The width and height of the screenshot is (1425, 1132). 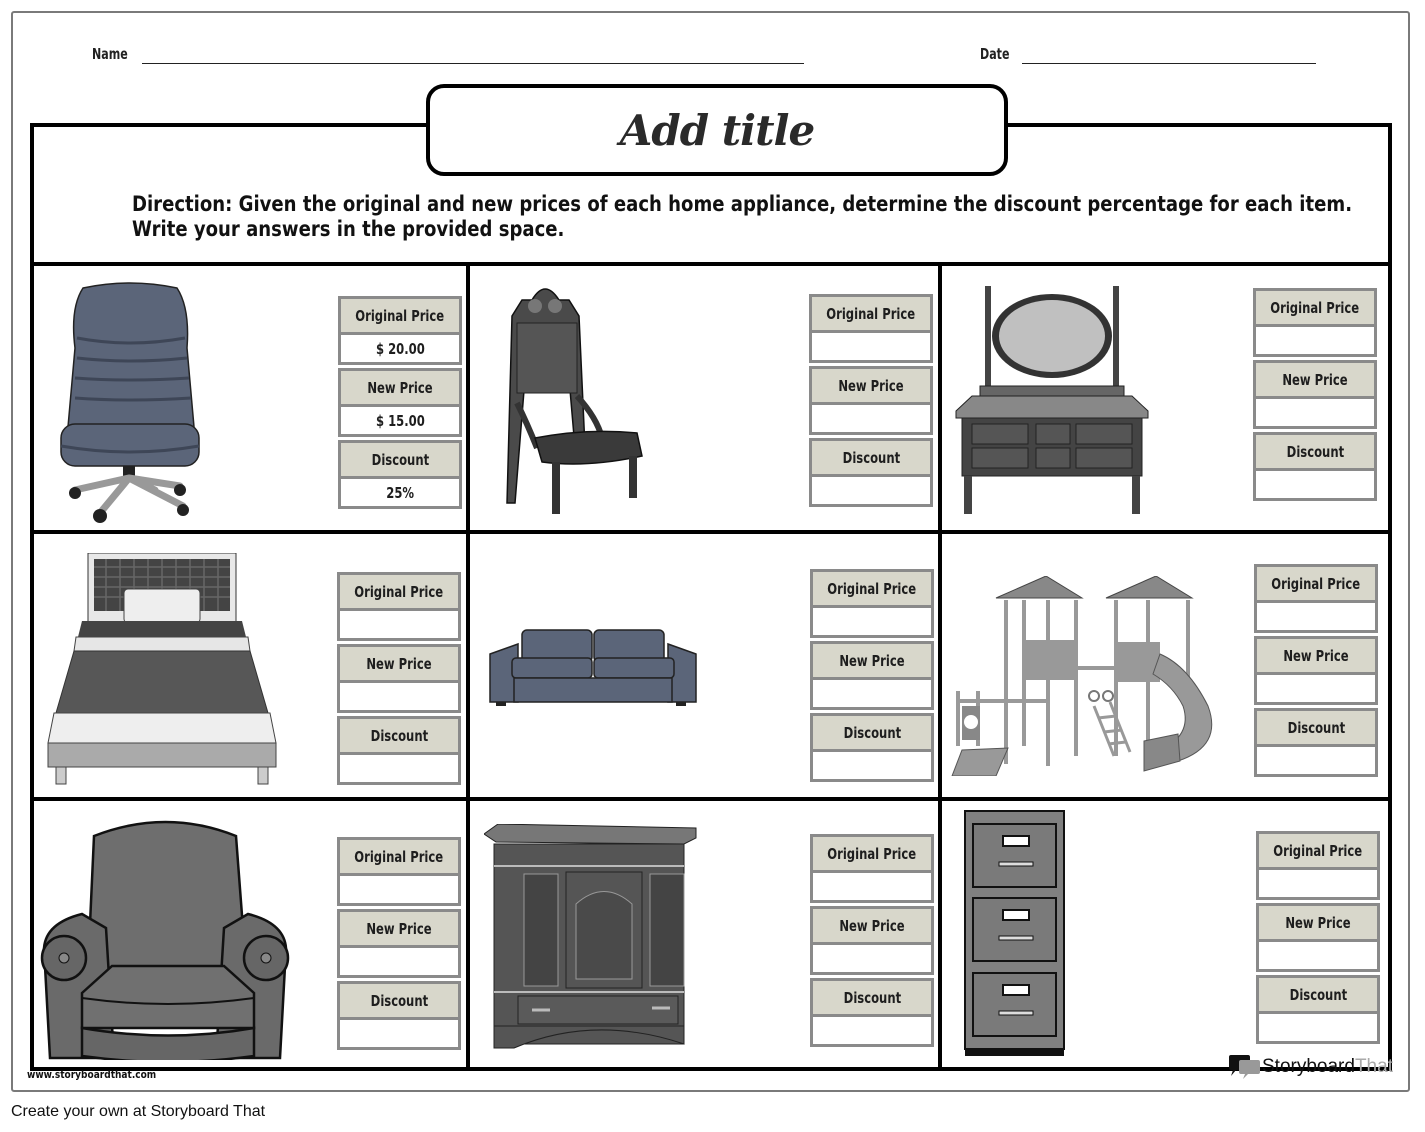 I want to click on armoire-icon, so click(x=590, y=936).